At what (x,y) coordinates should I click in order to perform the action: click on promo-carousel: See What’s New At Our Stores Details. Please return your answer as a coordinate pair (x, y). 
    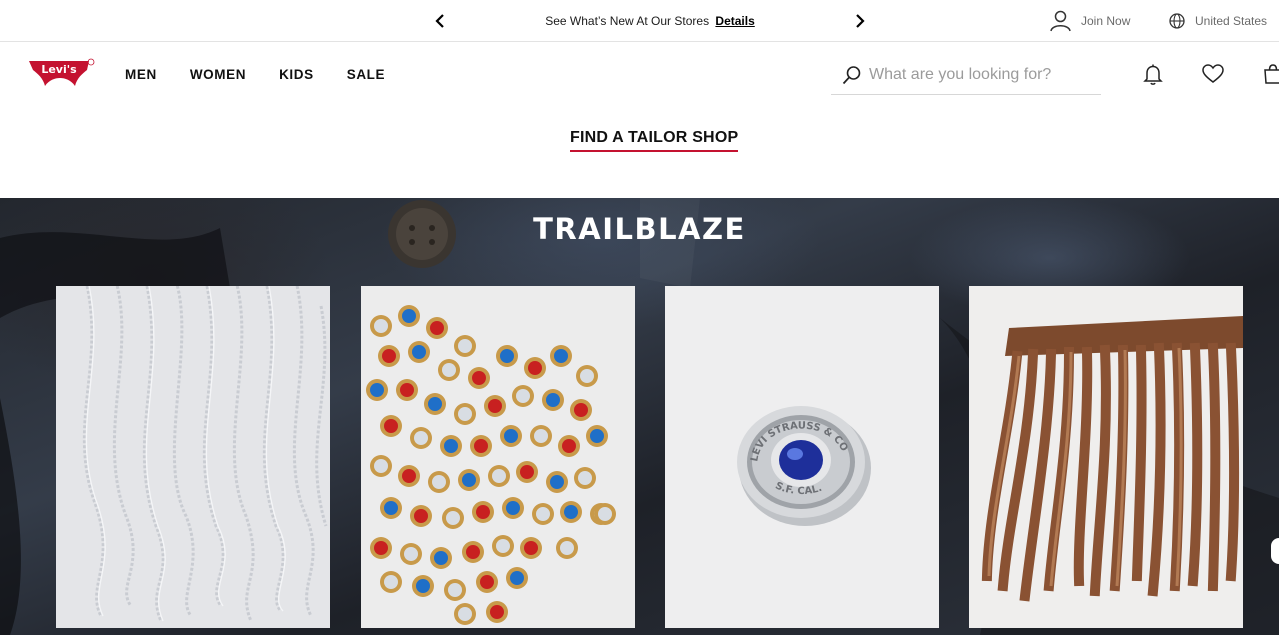
    Looking at the image, I should click on (650, 21).